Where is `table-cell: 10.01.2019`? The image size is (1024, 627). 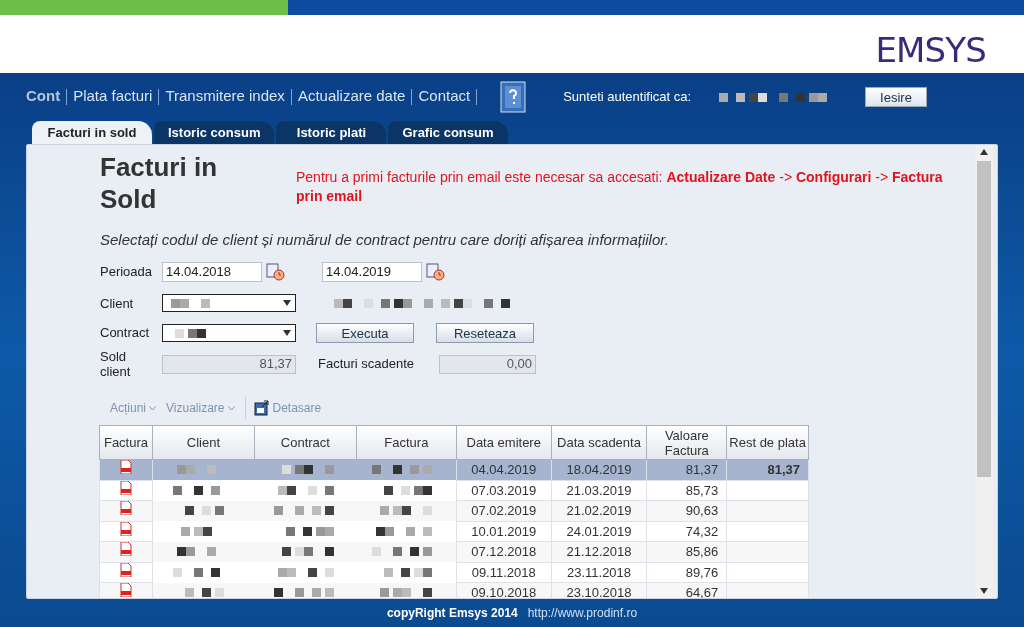 table-cell: 10.01.2019 is located at coordinates (504, 531).